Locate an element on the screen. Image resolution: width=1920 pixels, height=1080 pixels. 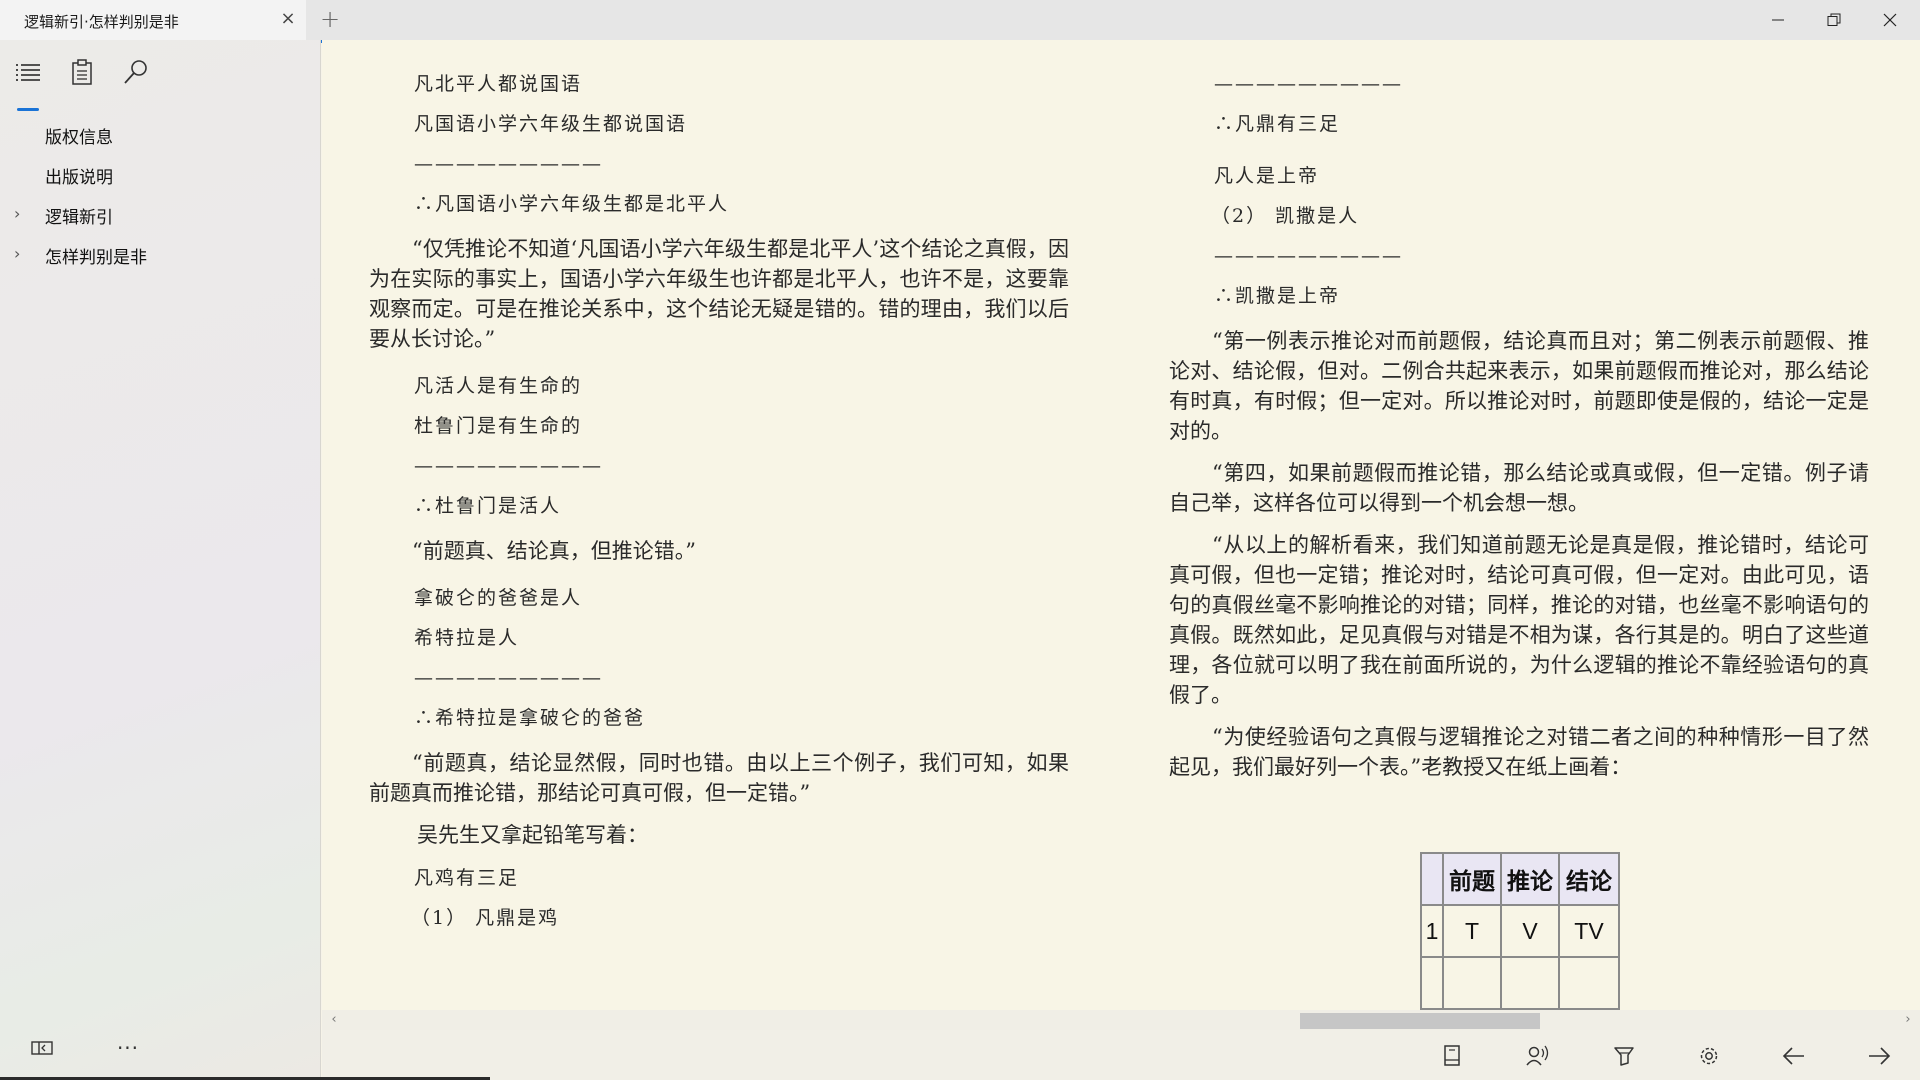
toc-item-publication-note: 出版说明 is located at coordinates (160, 174).